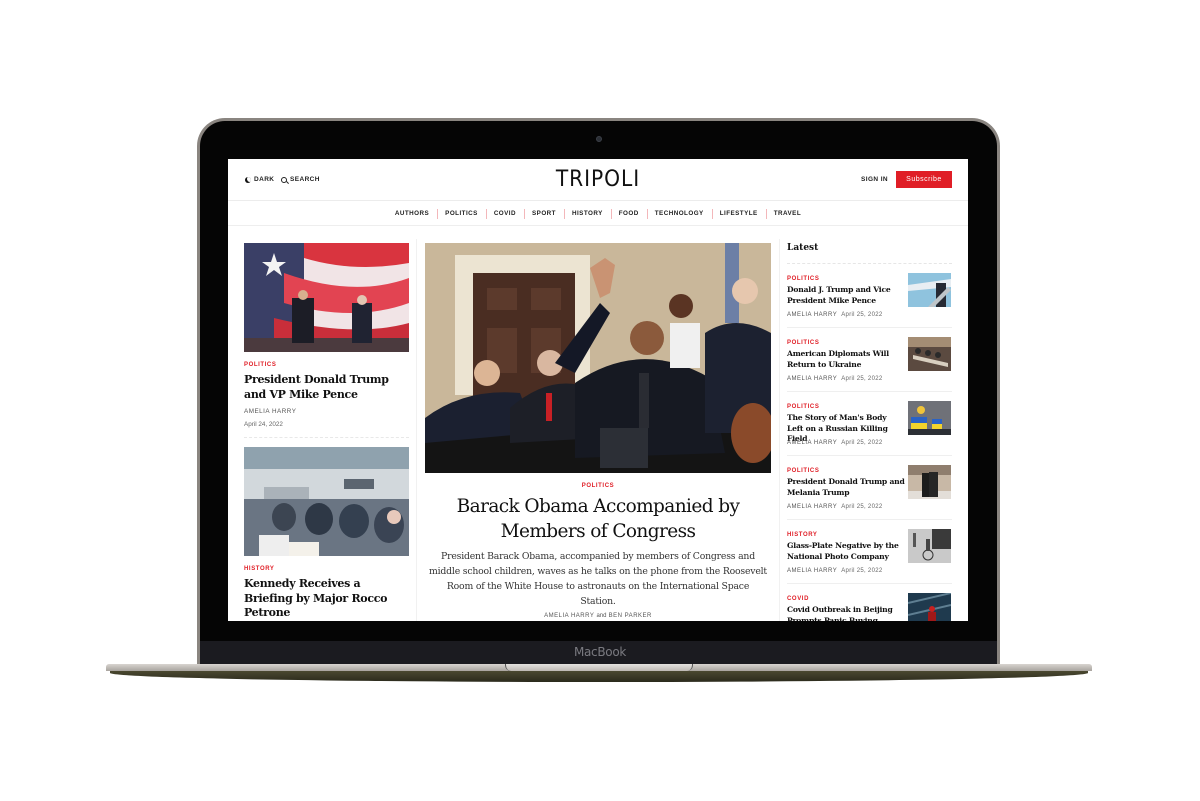  What do you see at coordinates (874, 179) in the screenshot?
I see `sign-in-link: SIGN IN` at bounding box center [874, 179].